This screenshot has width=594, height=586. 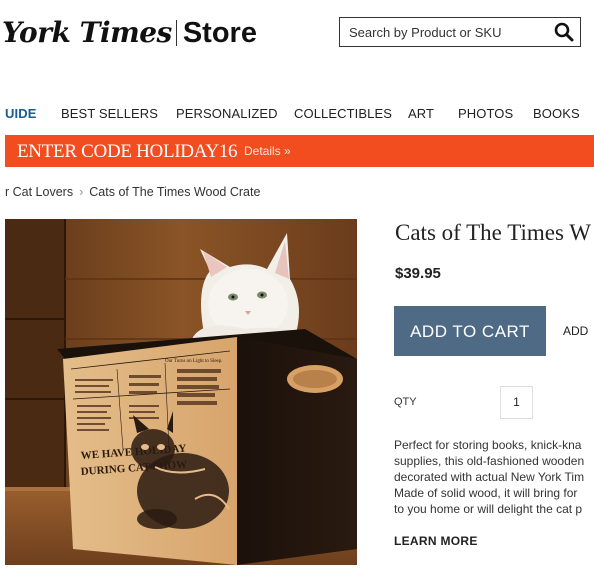 I want to click on promo-code-text: ENTER CODE HOLIDAY16, so click(x=127, y=151).